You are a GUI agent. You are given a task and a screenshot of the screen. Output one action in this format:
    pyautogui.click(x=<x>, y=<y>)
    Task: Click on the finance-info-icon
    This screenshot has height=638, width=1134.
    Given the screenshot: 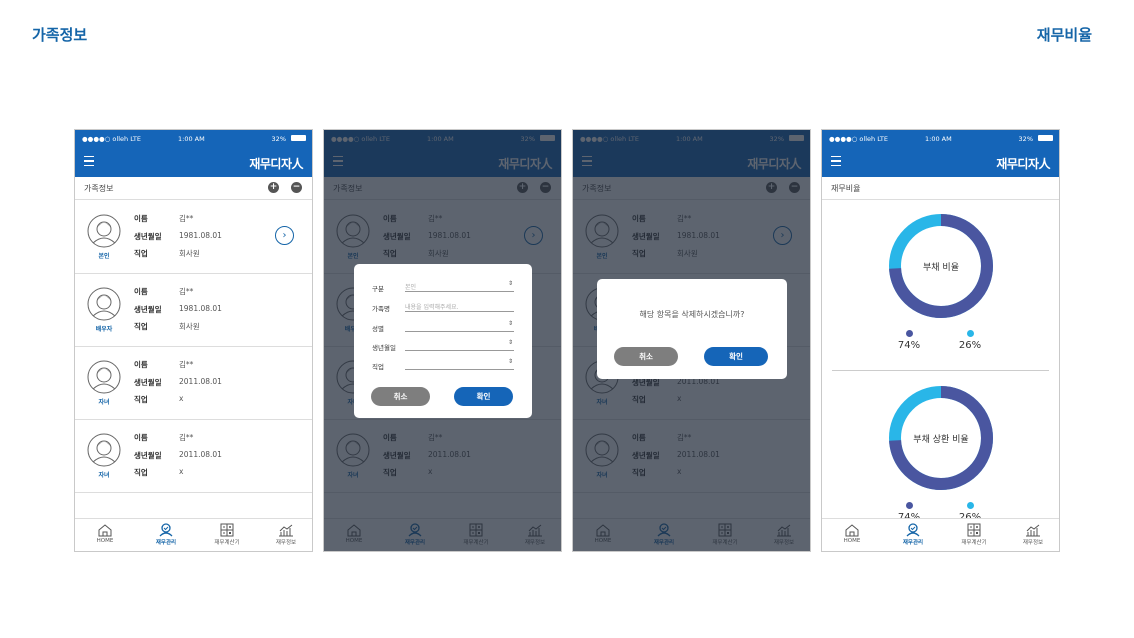 What is the action you would take?
    pyautogui.click(x=1033, y=530)
    